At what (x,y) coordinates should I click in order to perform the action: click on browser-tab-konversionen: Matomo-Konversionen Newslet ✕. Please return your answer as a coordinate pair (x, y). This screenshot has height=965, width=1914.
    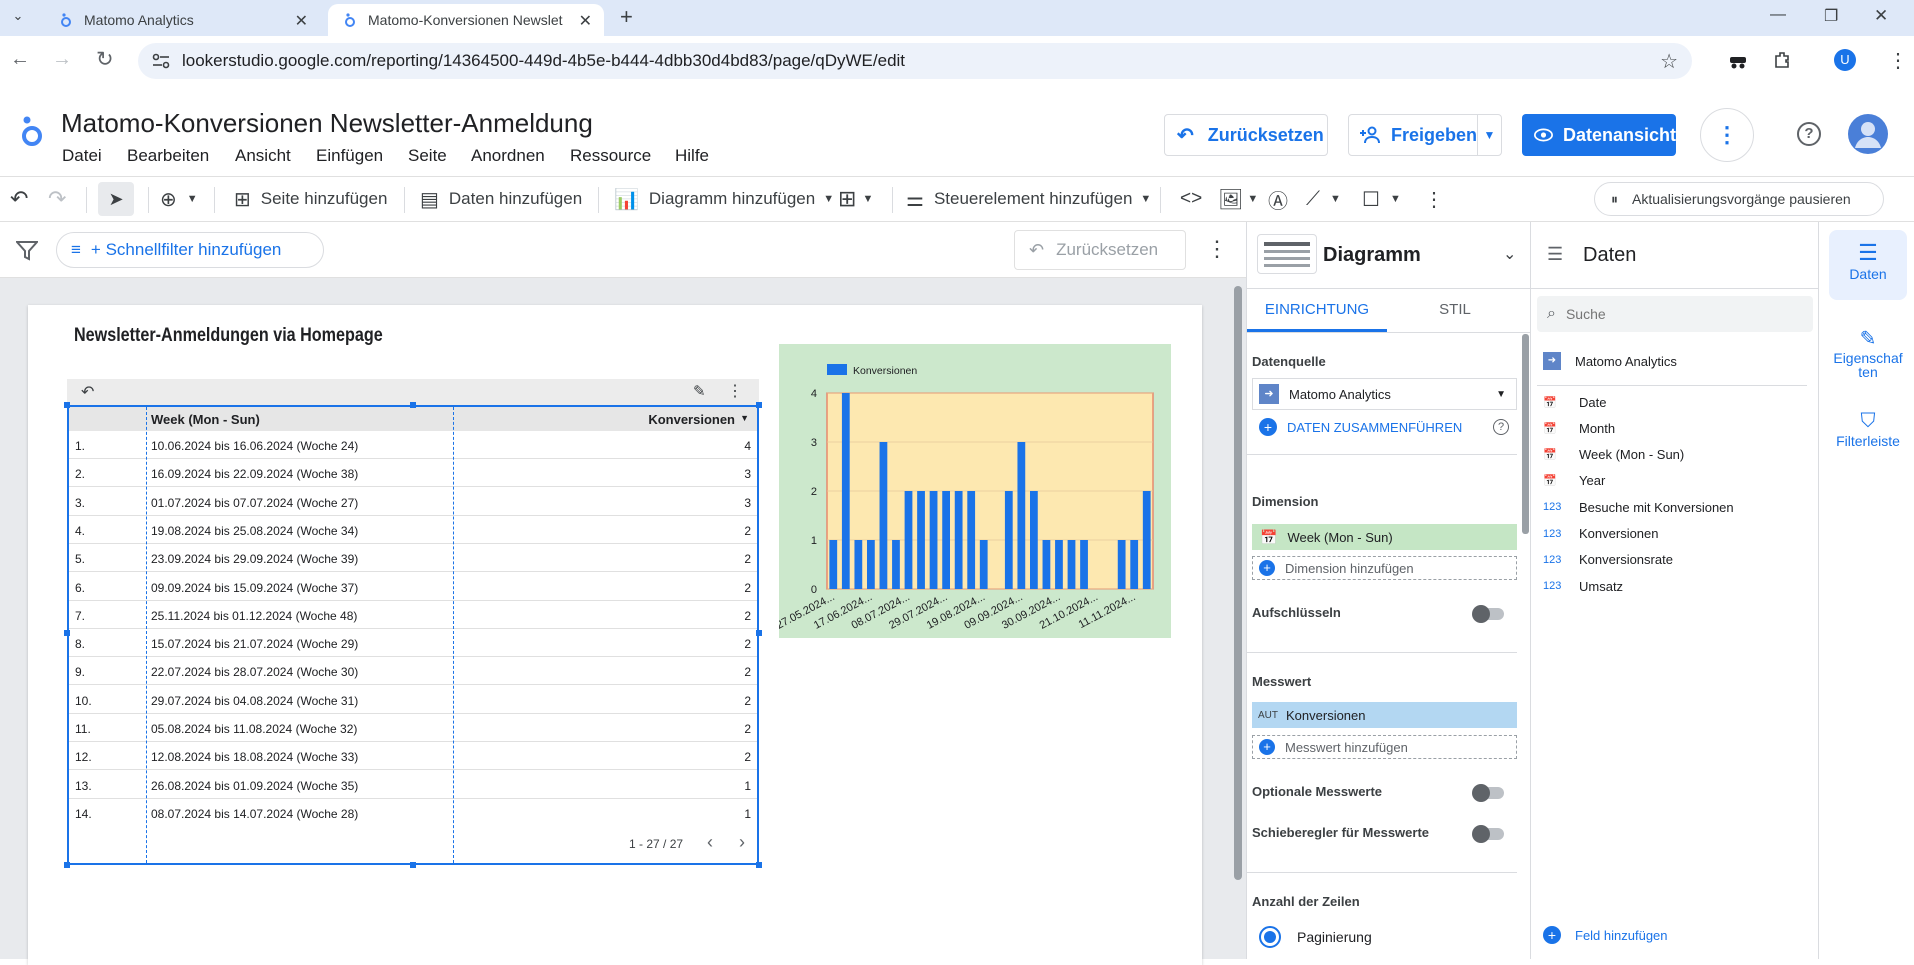
    Looking at the image, I should click on (466, 20).